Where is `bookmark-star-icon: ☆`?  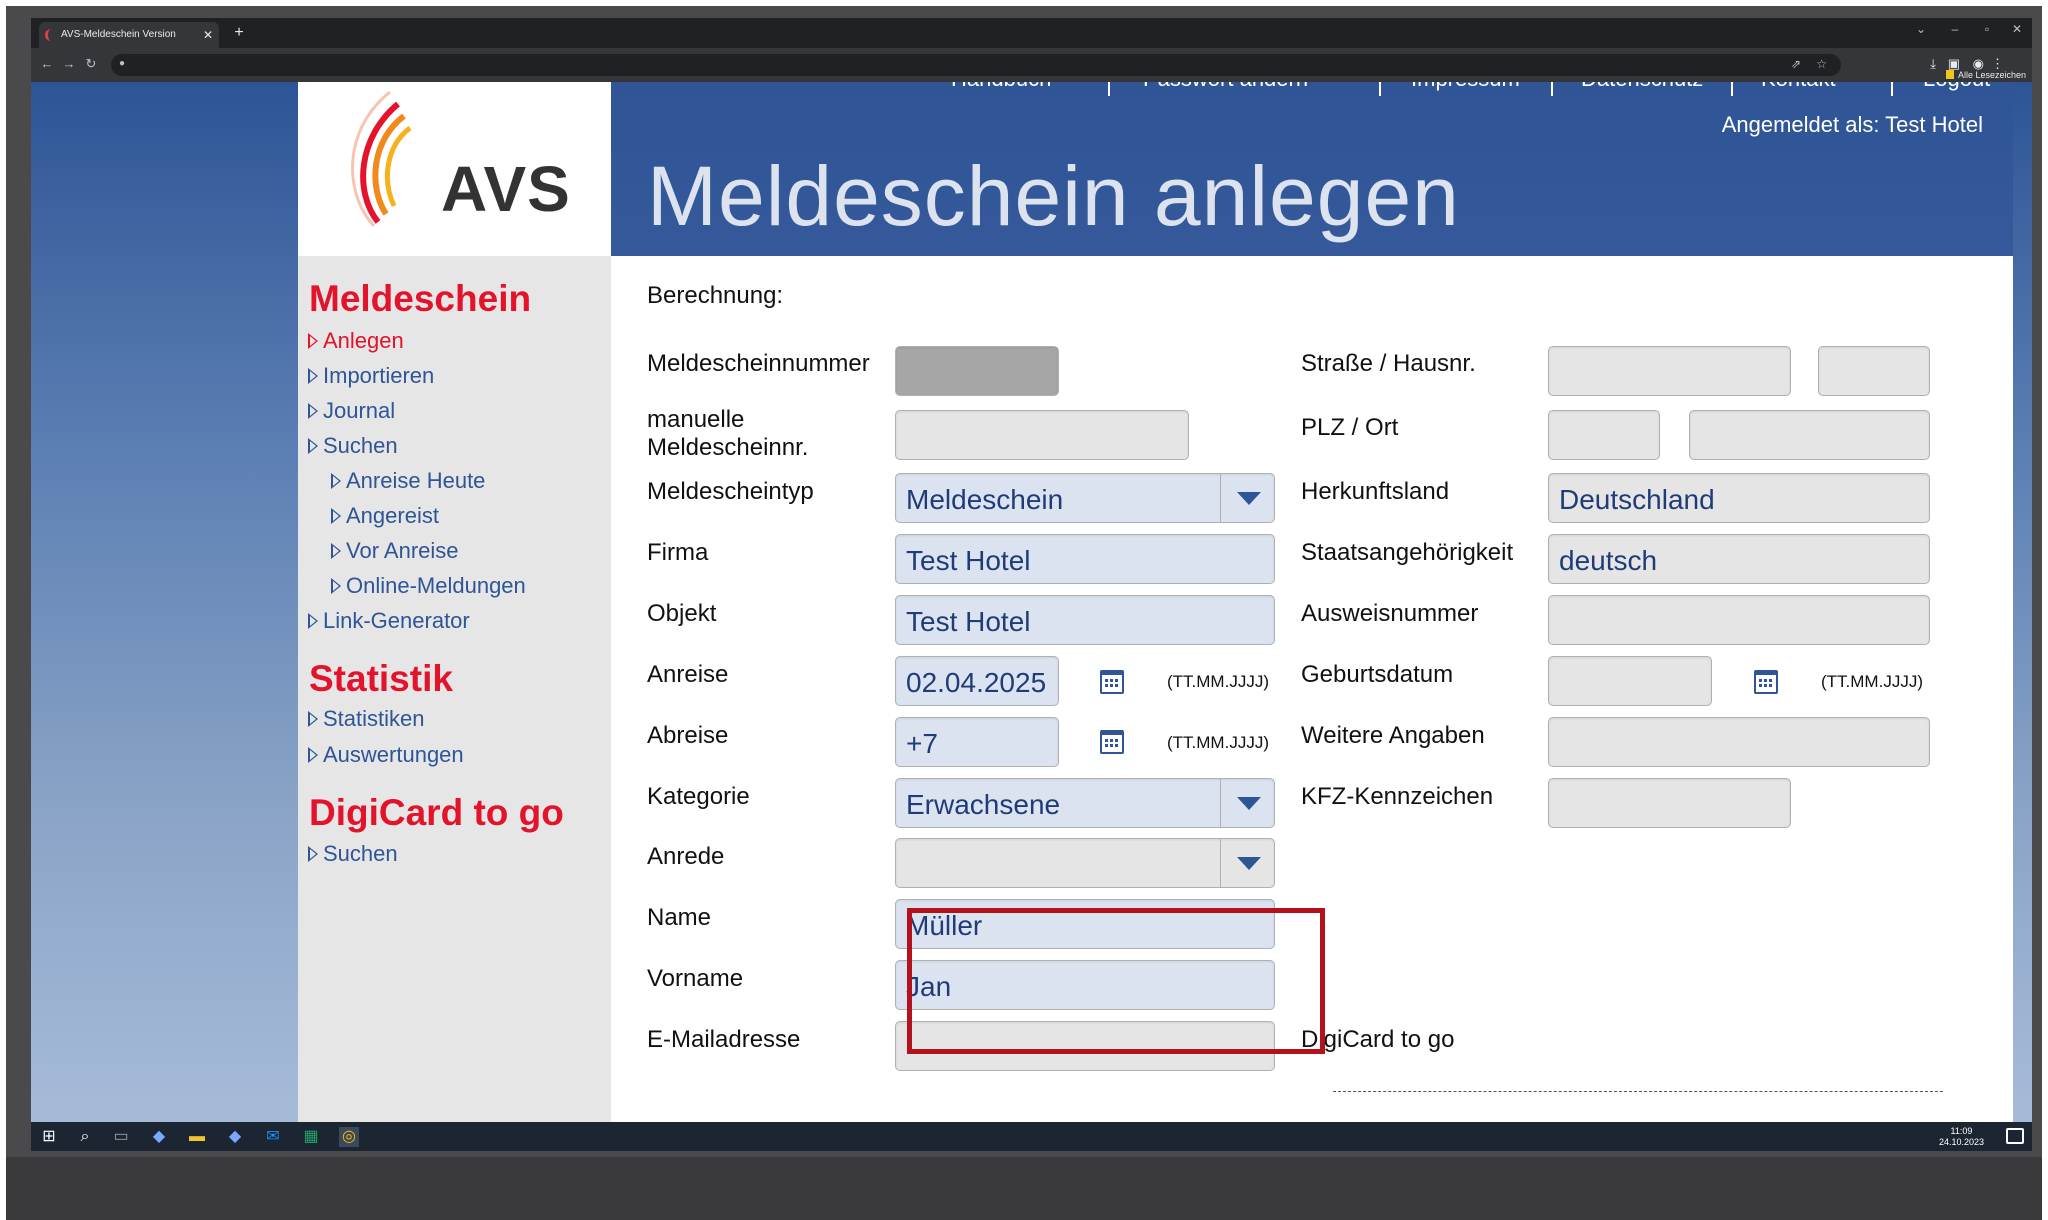 bookmark-star-icon: ☆ is located at coordinates (1821, 64).